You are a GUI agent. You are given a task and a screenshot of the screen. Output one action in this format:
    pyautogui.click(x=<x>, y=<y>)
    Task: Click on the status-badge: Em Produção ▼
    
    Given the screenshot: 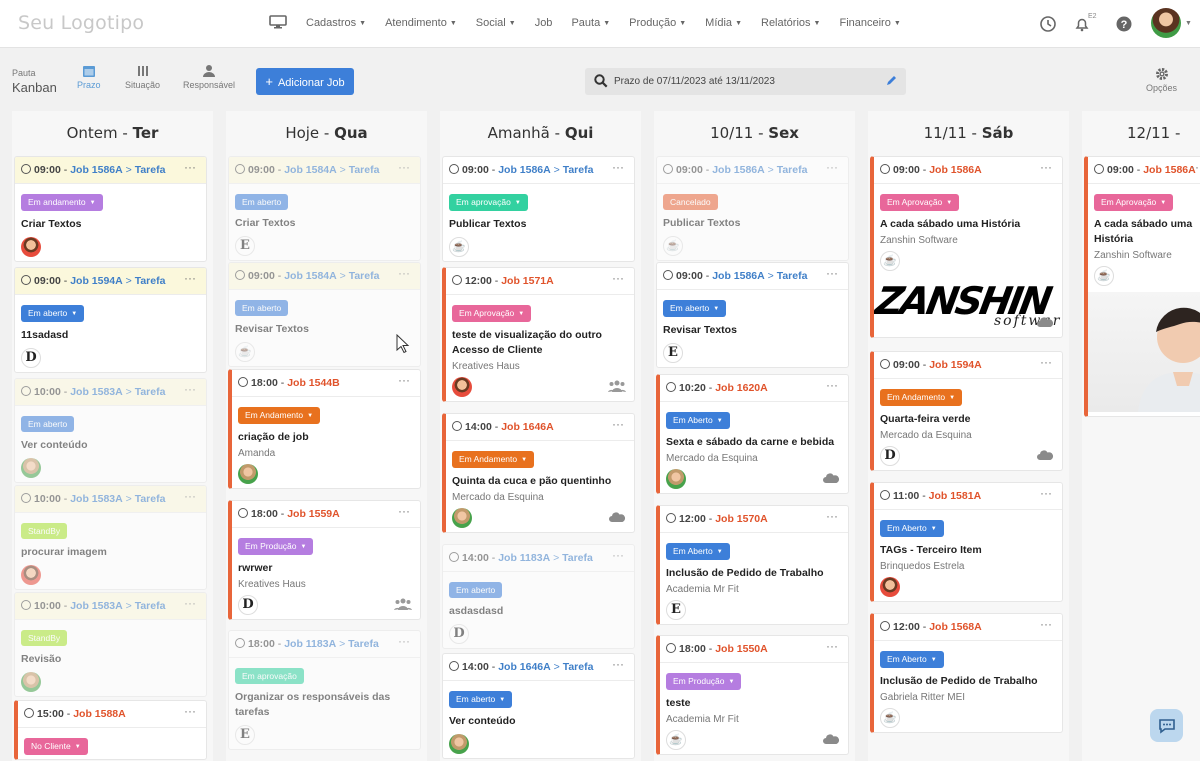 What is the action you would take?
    pyautogui.click(x=276, y=546)
    